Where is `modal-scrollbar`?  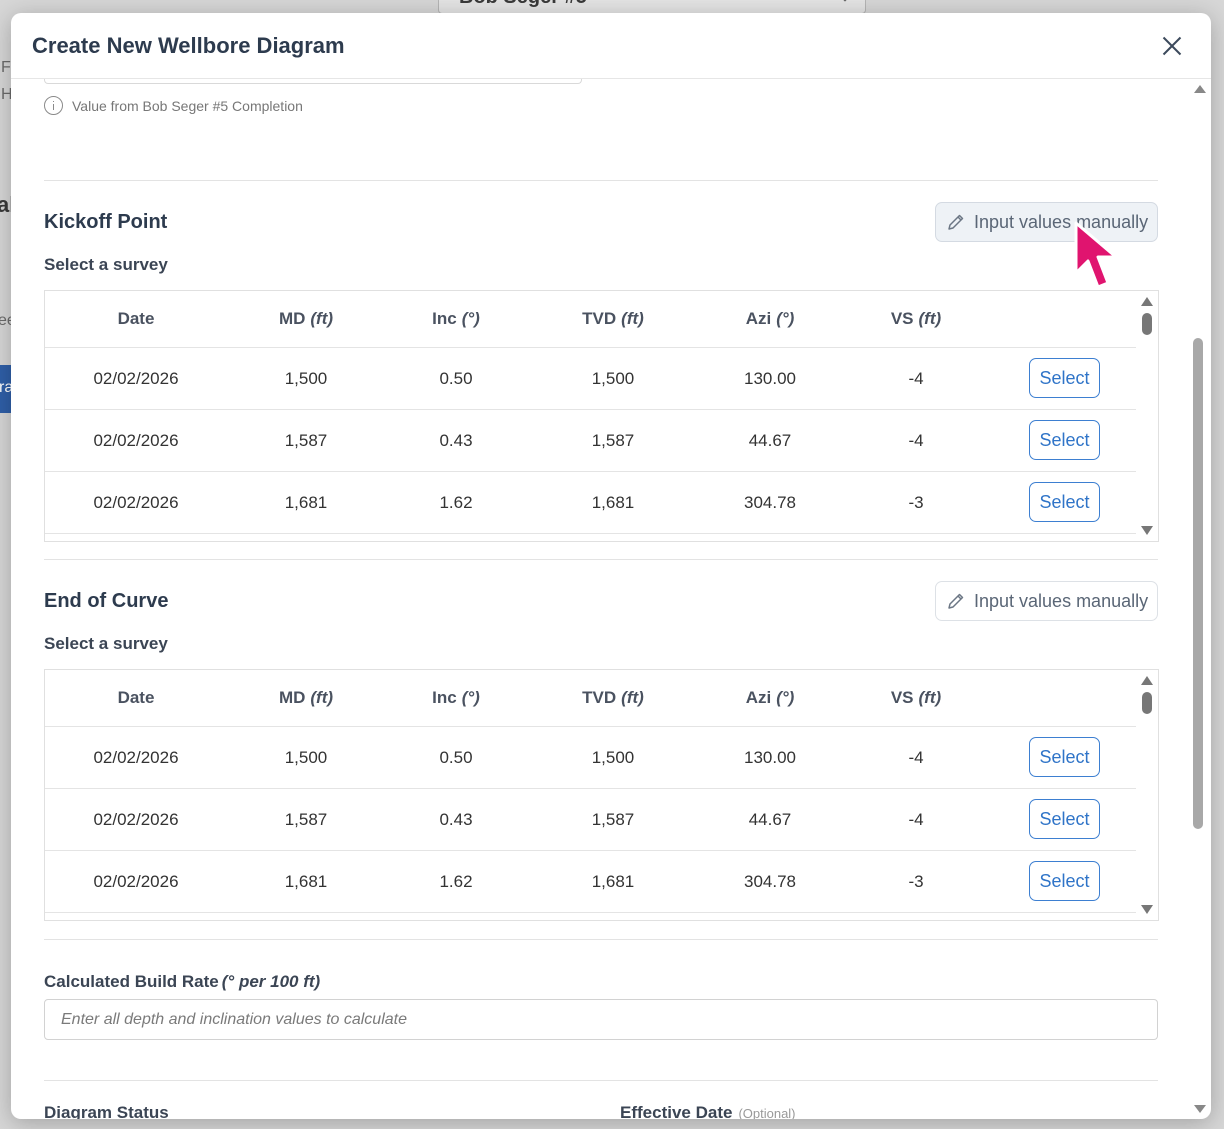
modal-scrollbar is located at coordinates (1200, 599).